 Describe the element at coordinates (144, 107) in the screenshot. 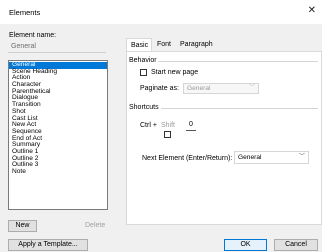

I see `shortcuts-heading: Shortcuts` at that location.